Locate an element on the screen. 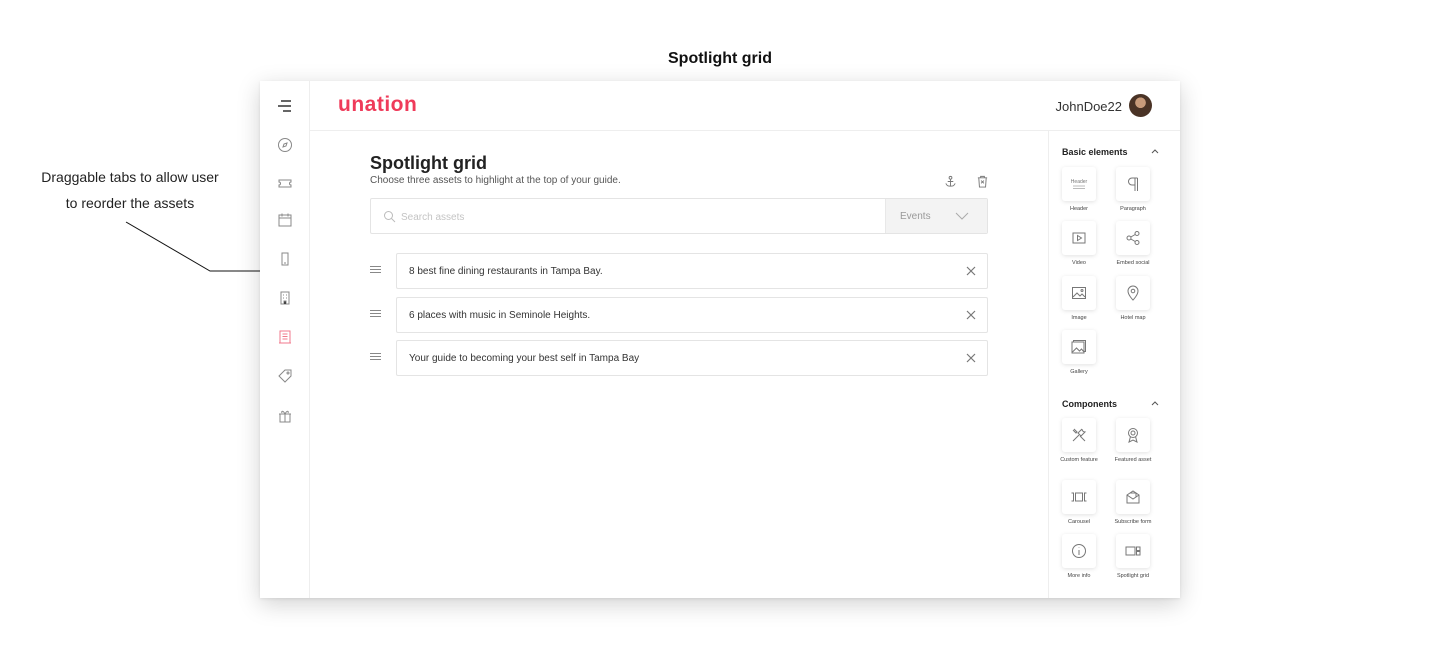  element-label: Gallery is located at coordinates (1079, 372).